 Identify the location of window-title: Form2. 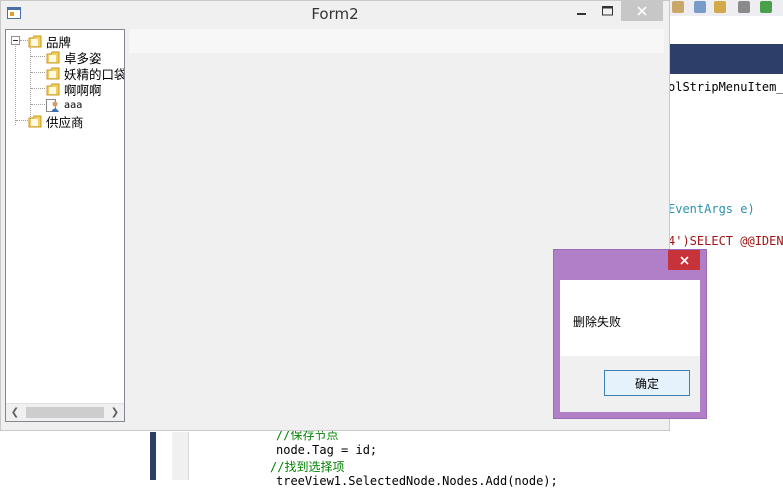
(335, 14).